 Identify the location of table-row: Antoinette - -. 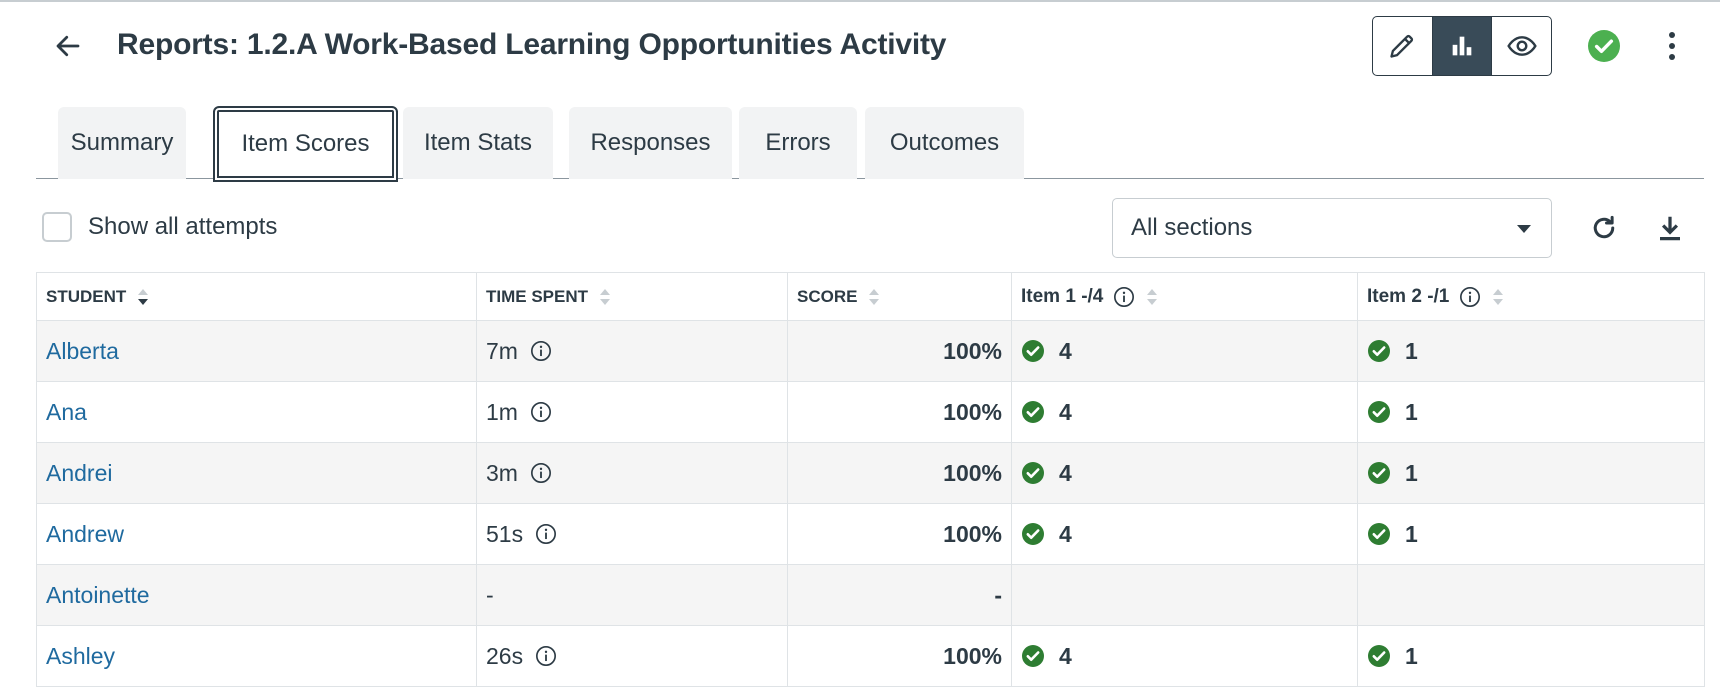
(870, 595).